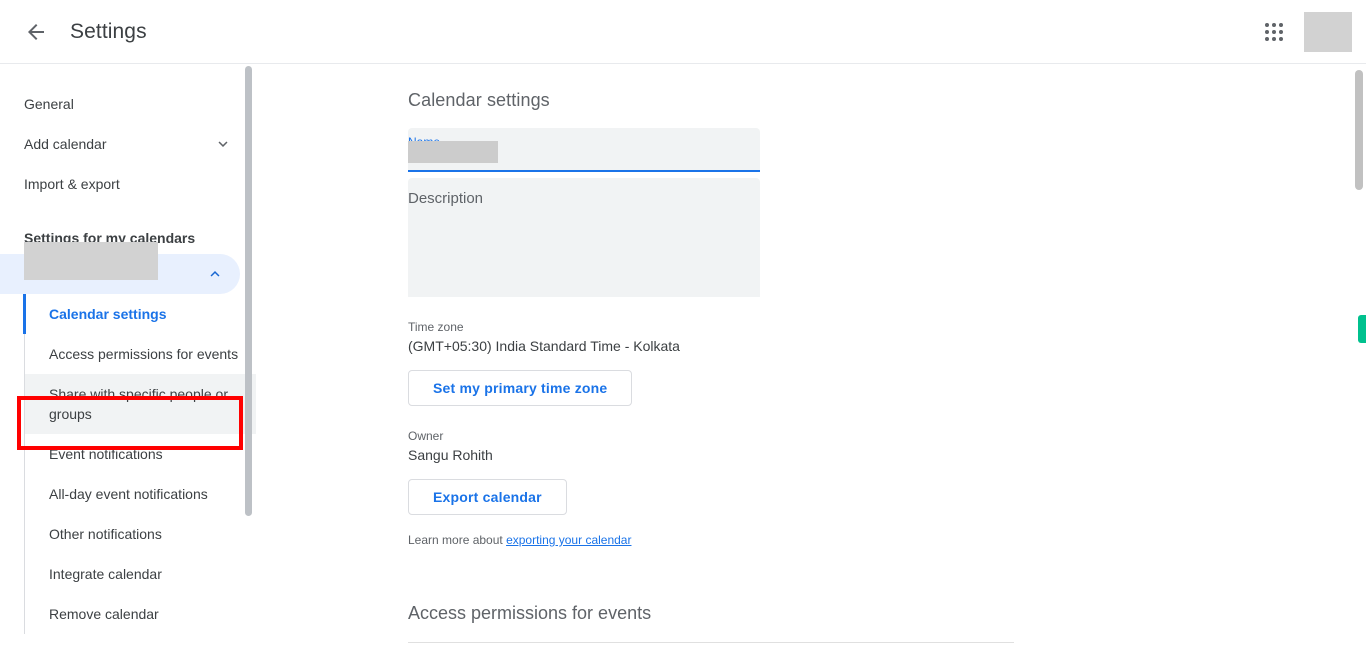 This screenshot has width=1366, height=657. I want to click on calendar-name-redaction, so click(91, 261).